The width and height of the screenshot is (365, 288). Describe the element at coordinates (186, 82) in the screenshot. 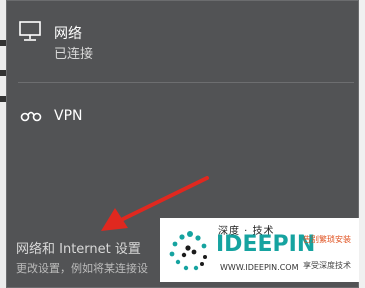

I see `divider` at that location.